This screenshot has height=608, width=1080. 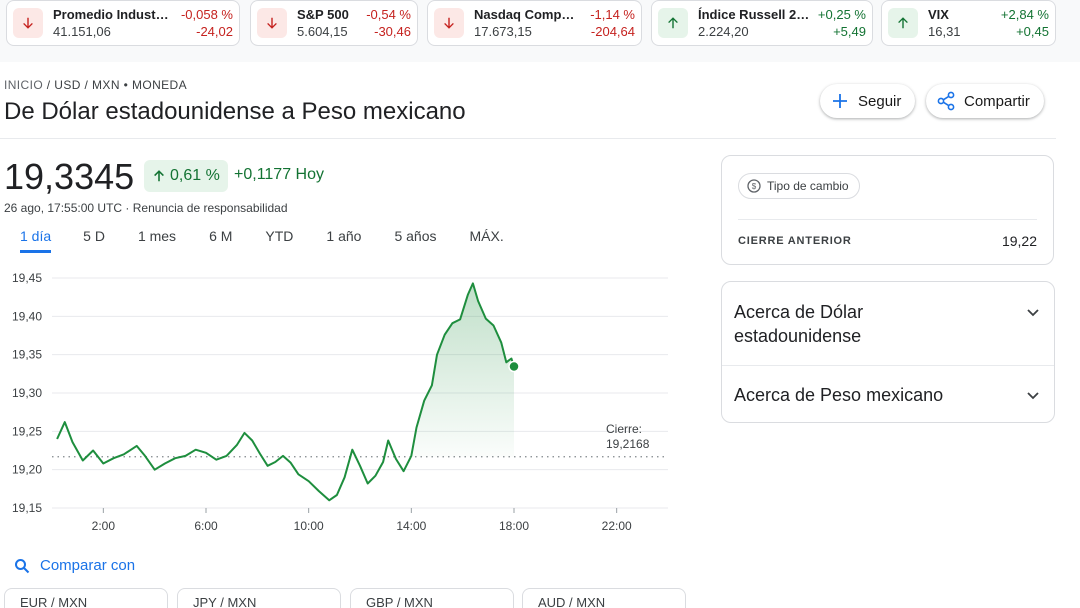 I want to click on share-icon, so click(x=946, y=101).